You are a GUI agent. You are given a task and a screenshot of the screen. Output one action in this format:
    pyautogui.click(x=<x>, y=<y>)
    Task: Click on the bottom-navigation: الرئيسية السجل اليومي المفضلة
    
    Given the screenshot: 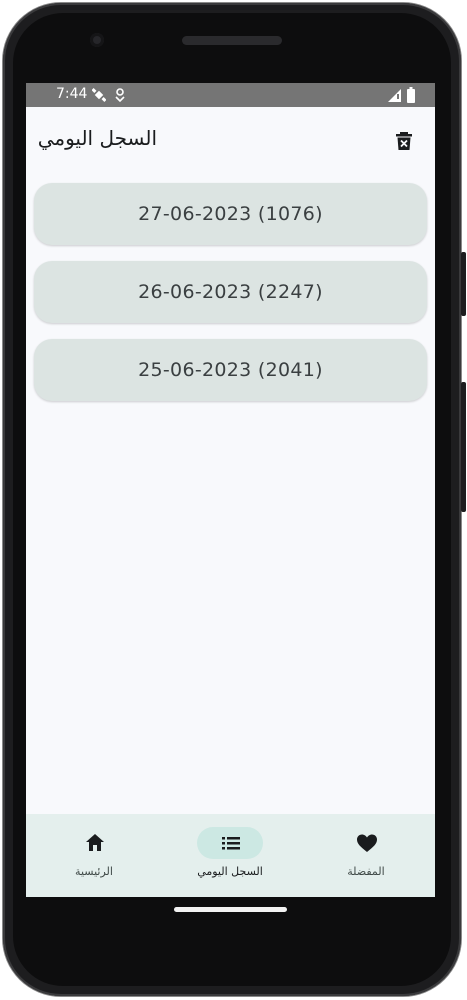 What is the action you would take?
    pyautogui.click(x=230, y=855)
    